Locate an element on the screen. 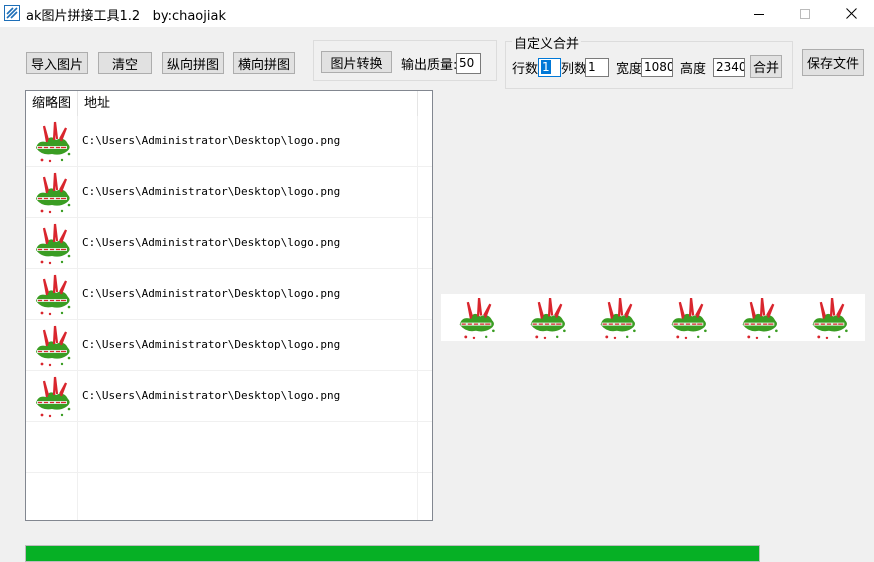  save-file-button: 保存文件 is located at coordinates (833, 62).